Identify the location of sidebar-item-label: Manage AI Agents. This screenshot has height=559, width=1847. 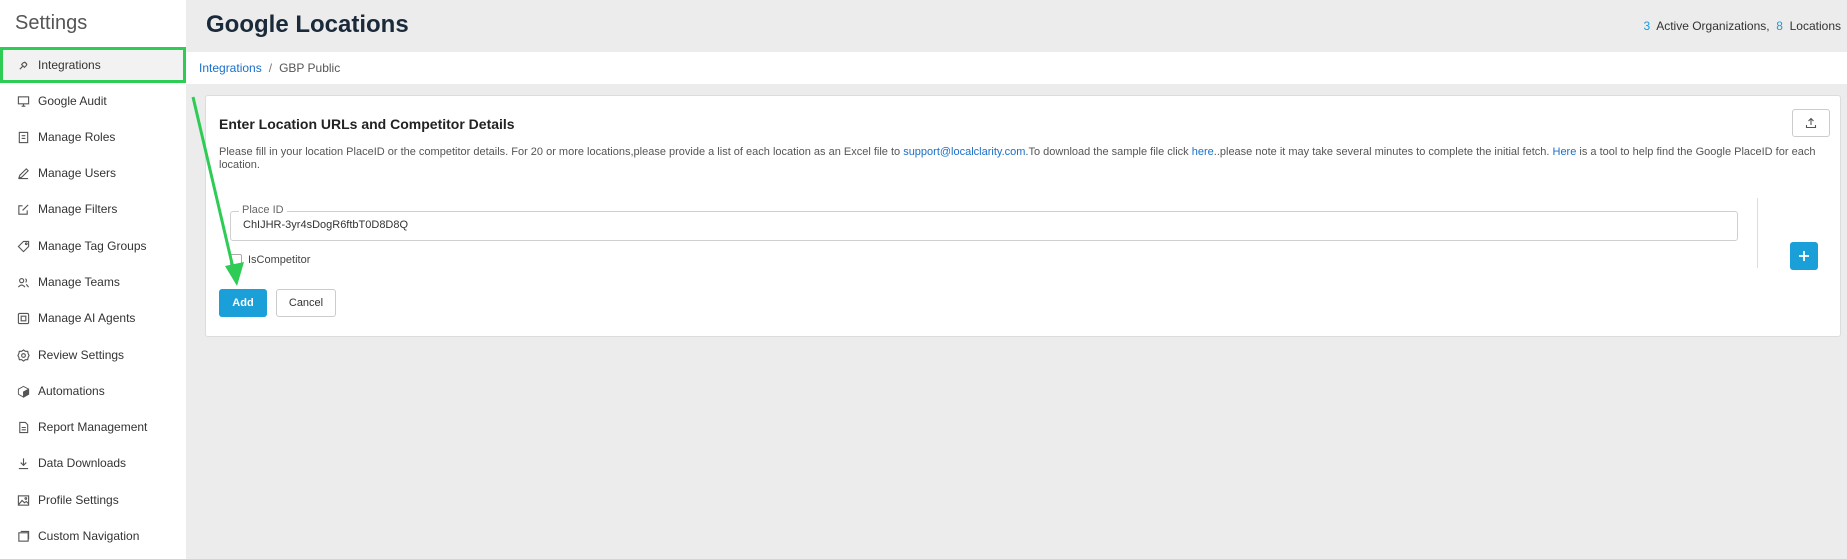
(87, 318).